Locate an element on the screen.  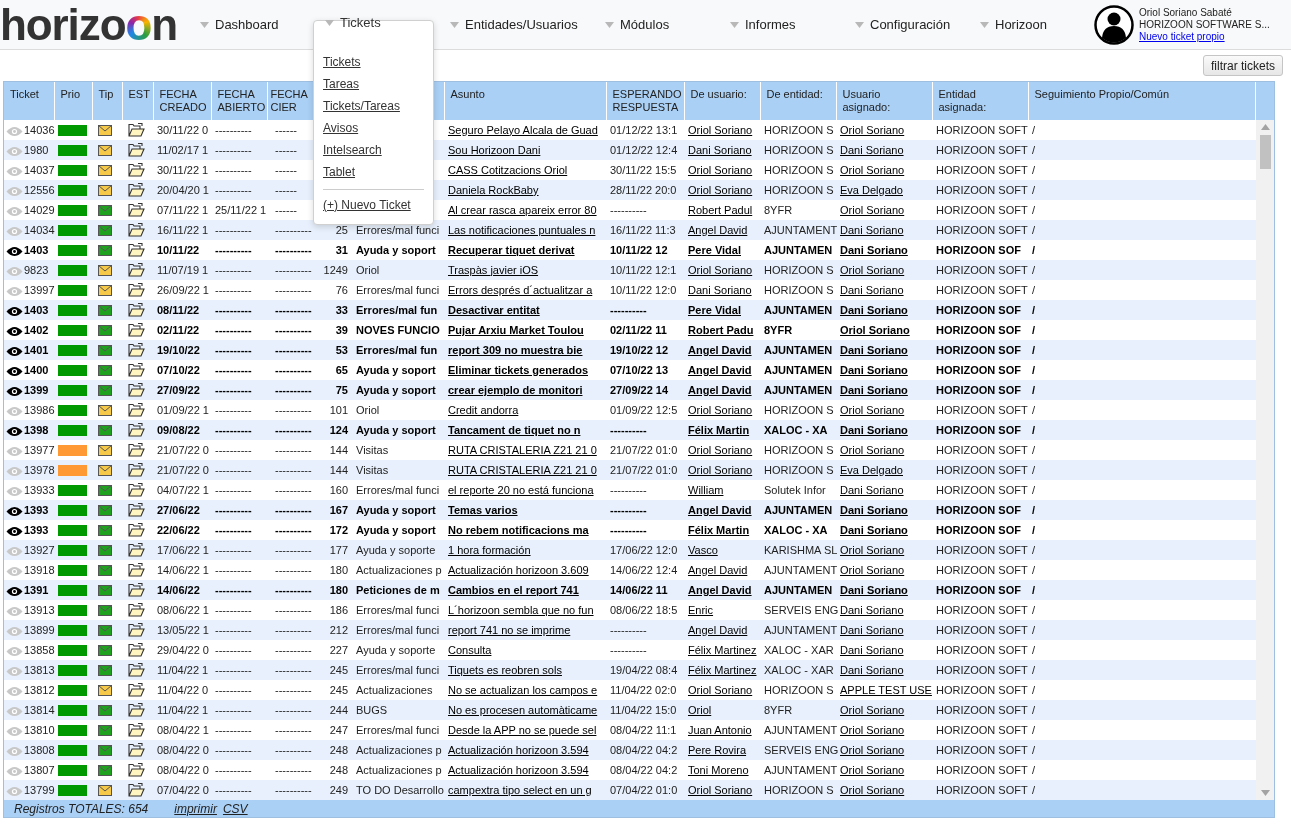
subject-link: L´horizoon sembla que no fun is located at coordinates (521, 609).